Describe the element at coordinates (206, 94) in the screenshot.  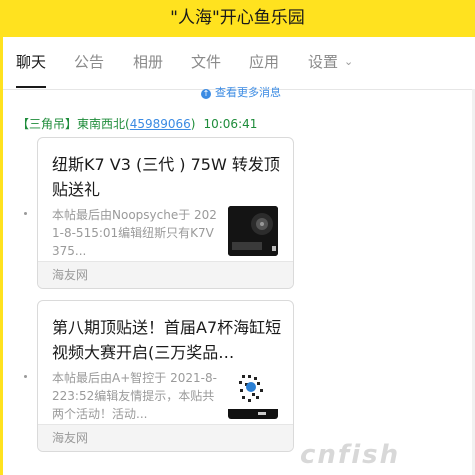
I see `up-arrow-circle-icon: ↑` at that location.